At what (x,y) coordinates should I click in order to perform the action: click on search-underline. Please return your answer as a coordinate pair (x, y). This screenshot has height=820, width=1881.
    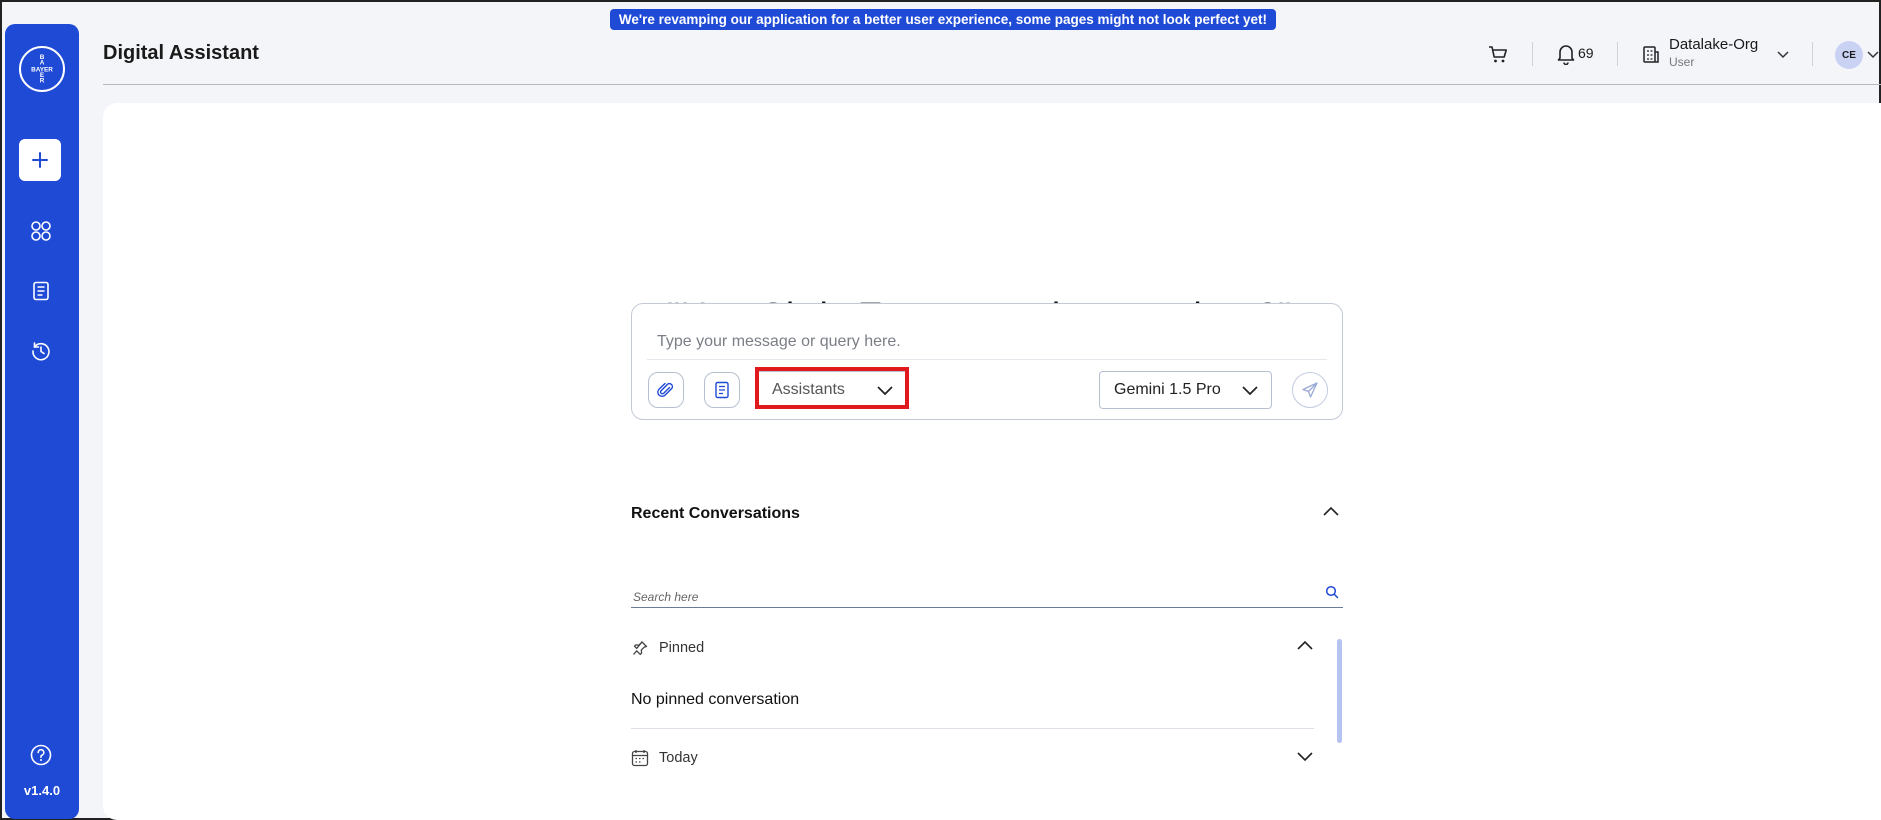
    Looking at the image, I should click on (987, 607).